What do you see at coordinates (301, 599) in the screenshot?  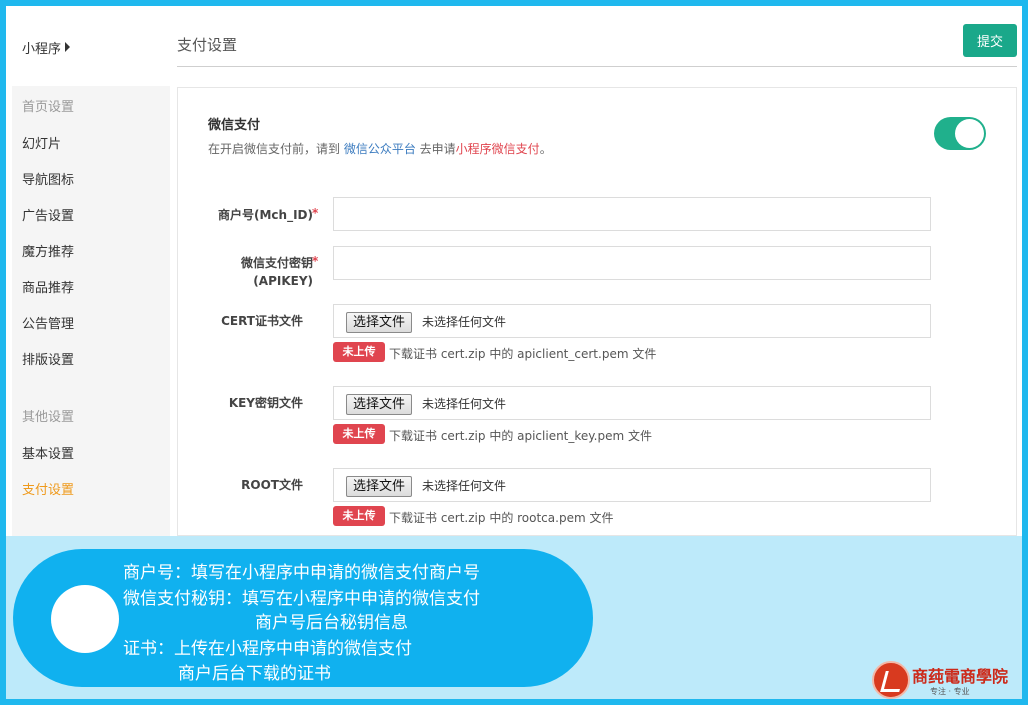 I see `annotation-line-2: 微信支付秘钥：填写在小程序中申请的微信支付` at bounding box center [301, 599].